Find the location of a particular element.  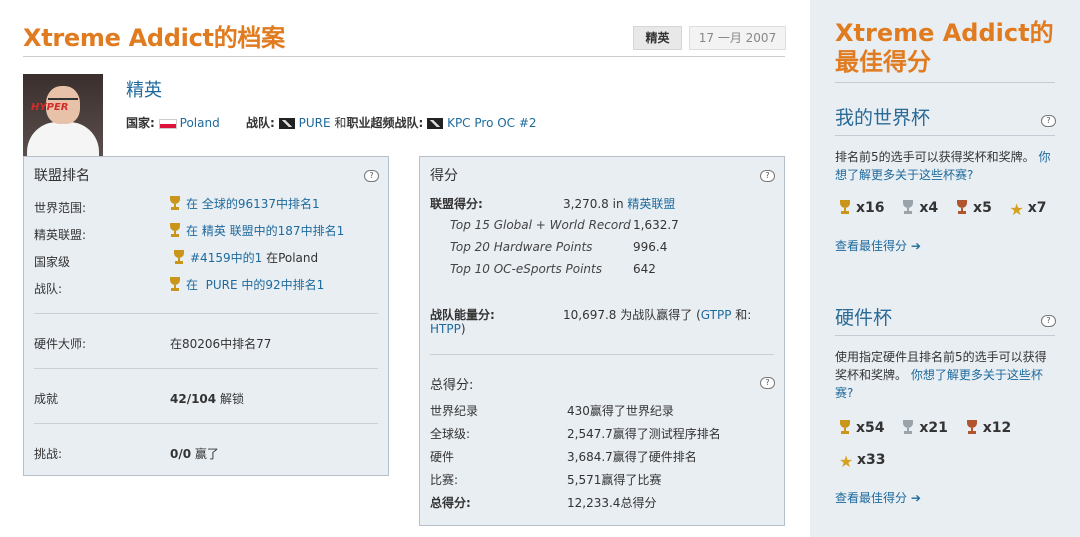

country-label: 国家: is located at coordinates (140, 123).